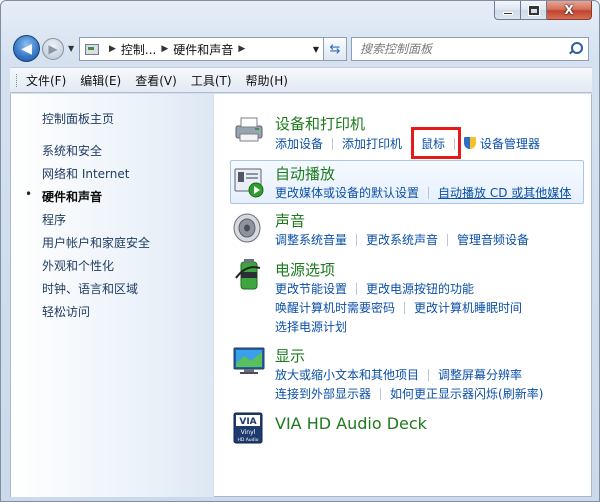 This screenshot has width=600, height=502. What do you see at coordinates (100, 80) in the screenshot?
I see `menu-edit: 编辑(E)` at bounding box center [100, 80].